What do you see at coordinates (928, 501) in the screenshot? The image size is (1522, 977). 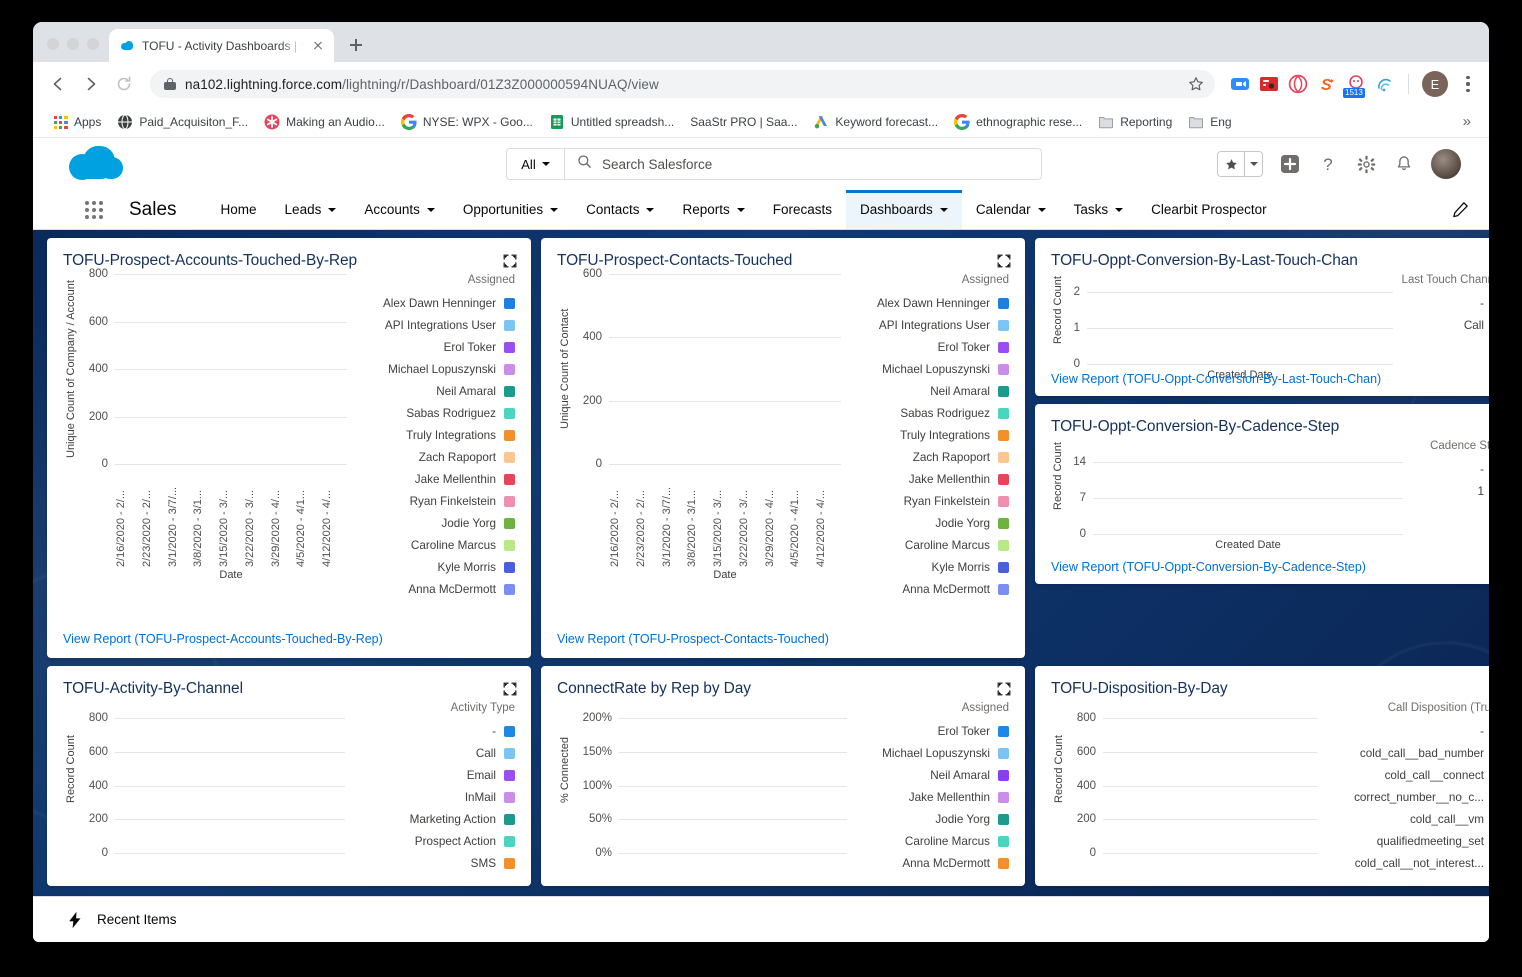 I see `legend-entry: Ryan Finkelstein` at bounding box center [928, 501].